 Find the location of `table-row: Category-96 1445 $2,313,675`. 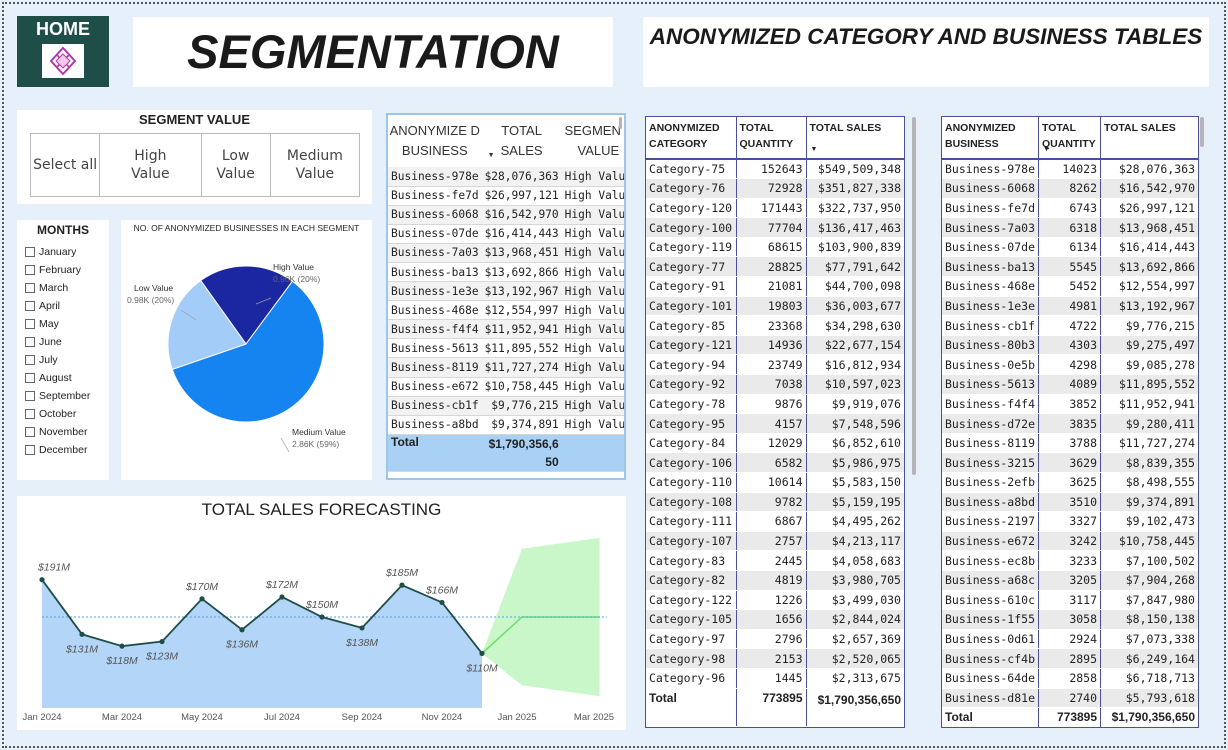

table-row: Category-96 1445 $2,313,675 is located at coordinates (775, 678).